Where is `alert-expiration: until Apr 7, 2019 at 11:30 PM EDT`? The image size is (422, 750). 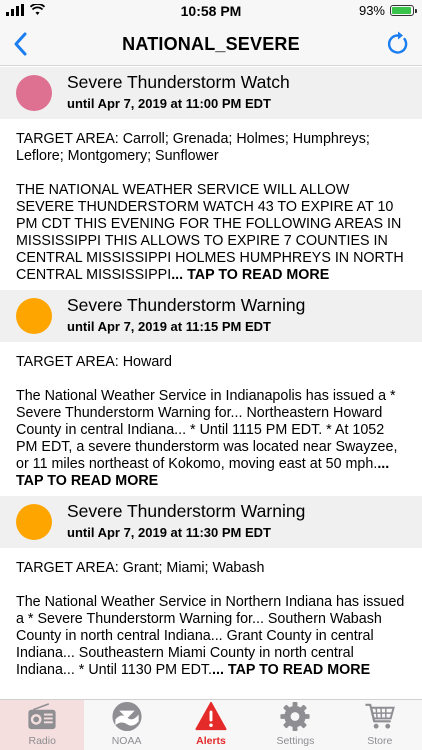
alert-expiration: until Apr 7, 2019 at 11:30 PM EDT is located at coordinates (169, 532).